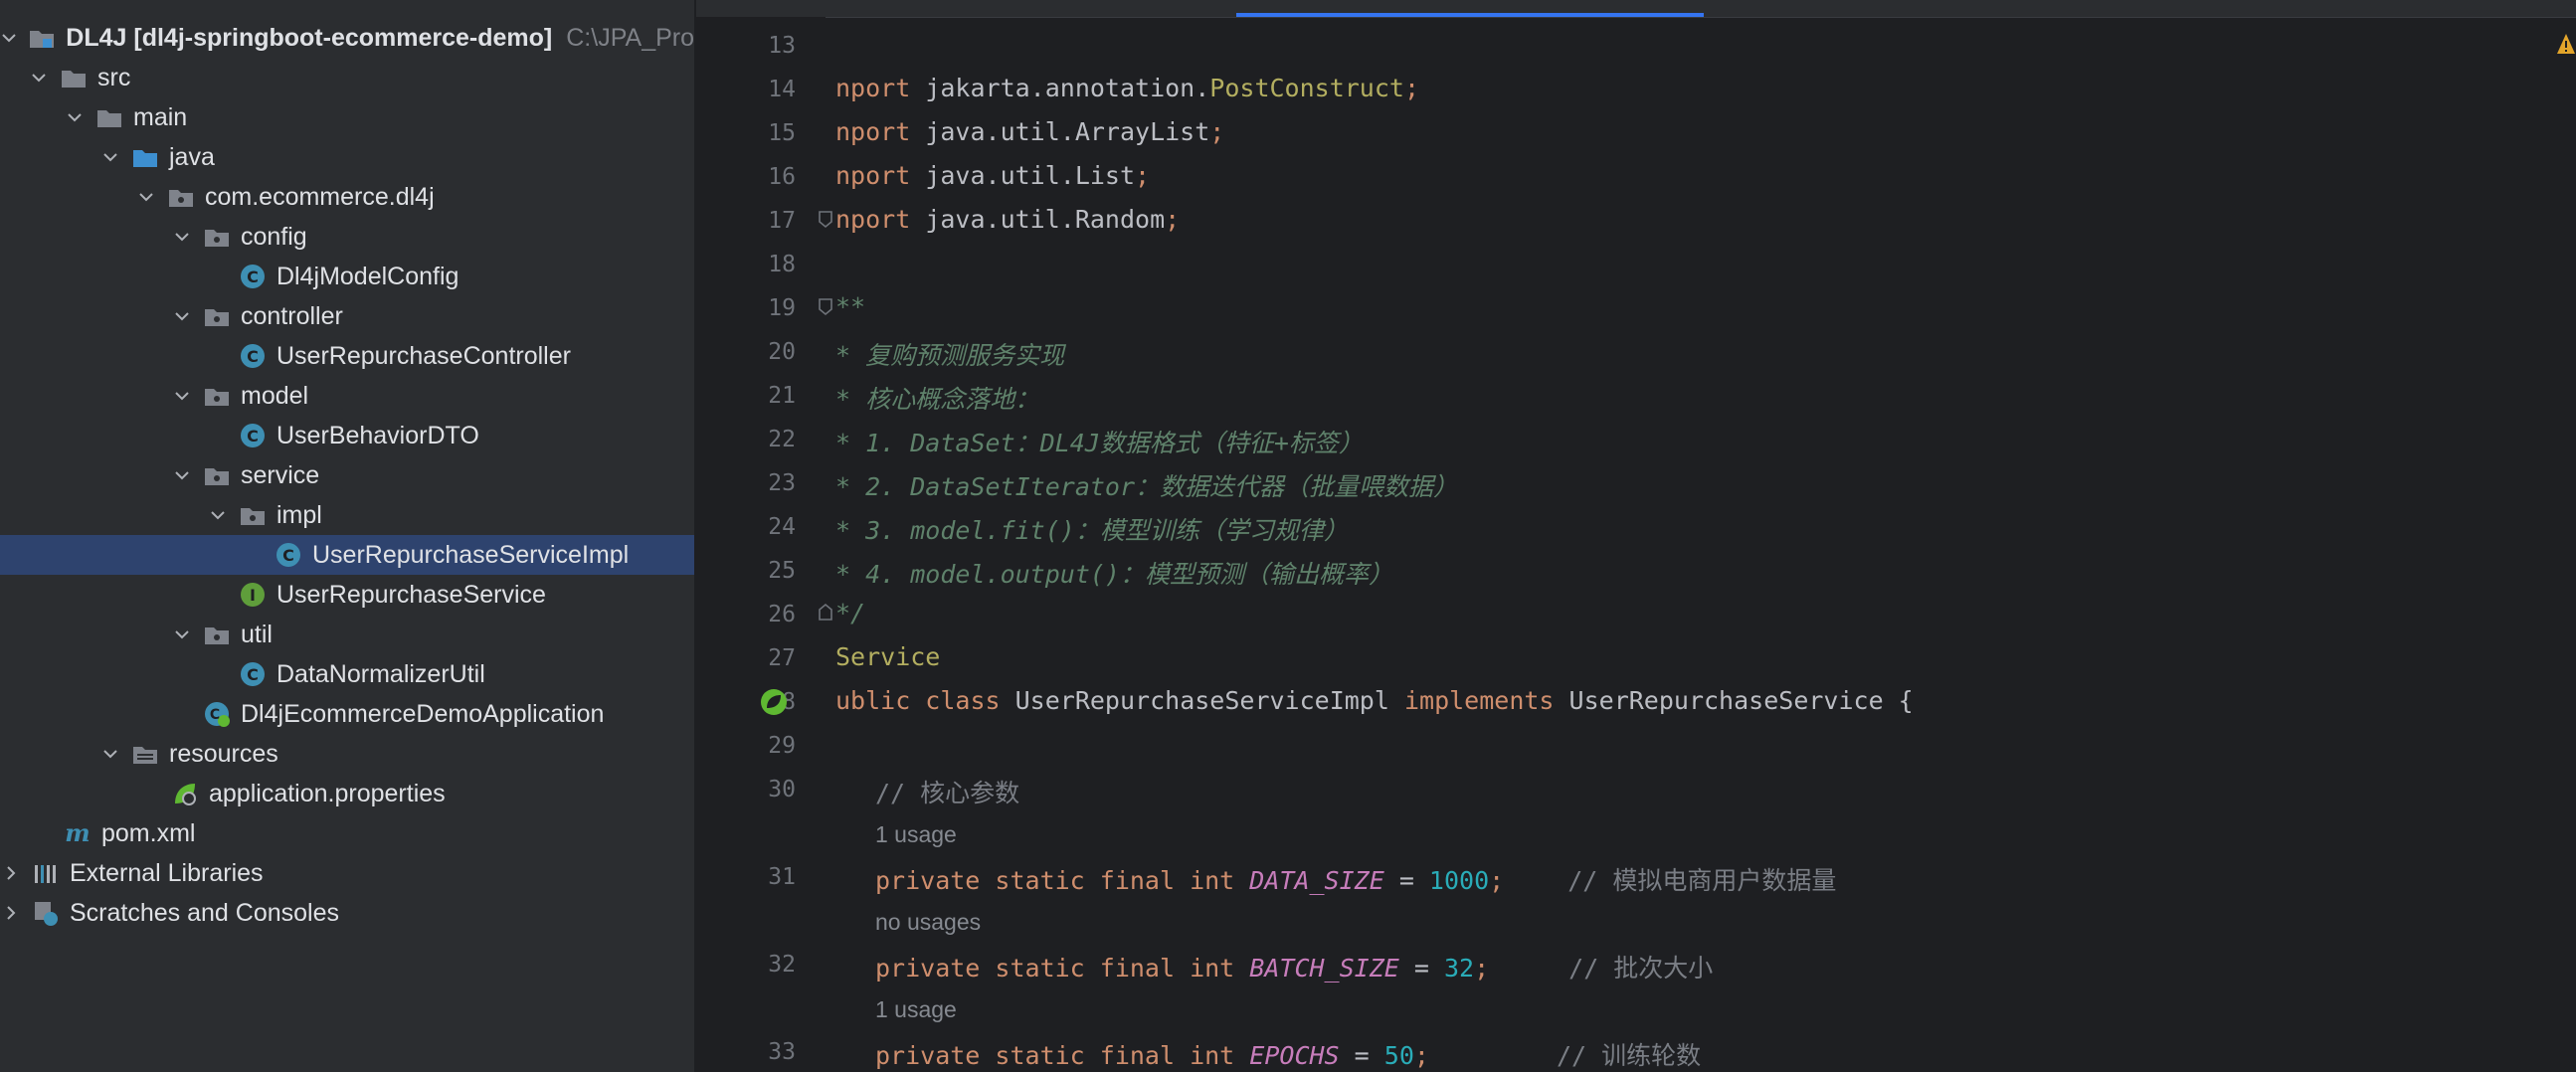 The image size is (2576, 1072). Describe the element at coordinates (1629, 1056) in the screenshot. I see `token-comment: // 训练轮数` at that location.